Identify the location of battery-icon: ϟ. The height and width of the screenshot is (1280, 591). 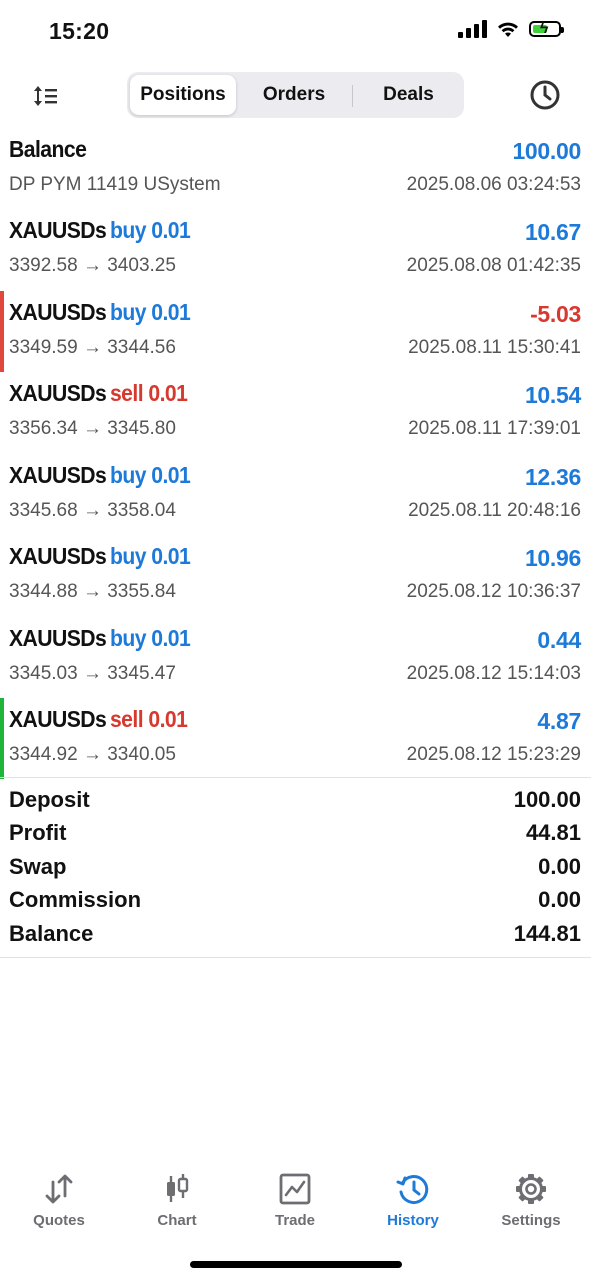
(546, 28).